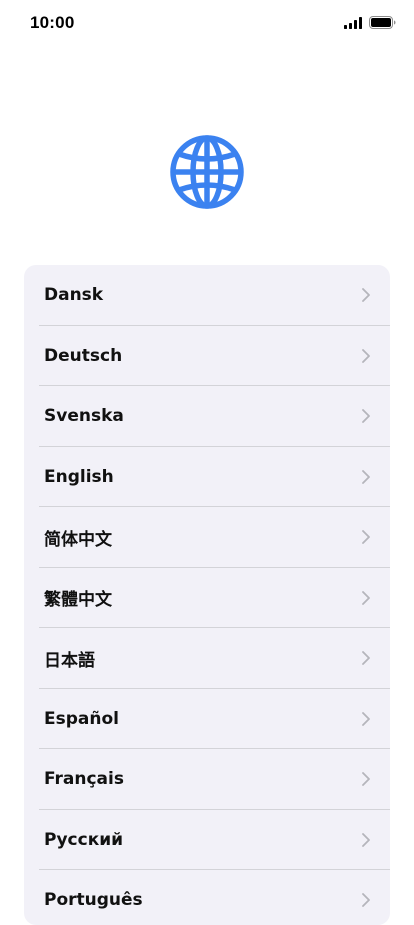 The height and width of the screenshot is (925, 414). What do you see at coordinates (52, 22) in the screenshot?
I see `status-time: 10:00` at bounding box center [52, 22].